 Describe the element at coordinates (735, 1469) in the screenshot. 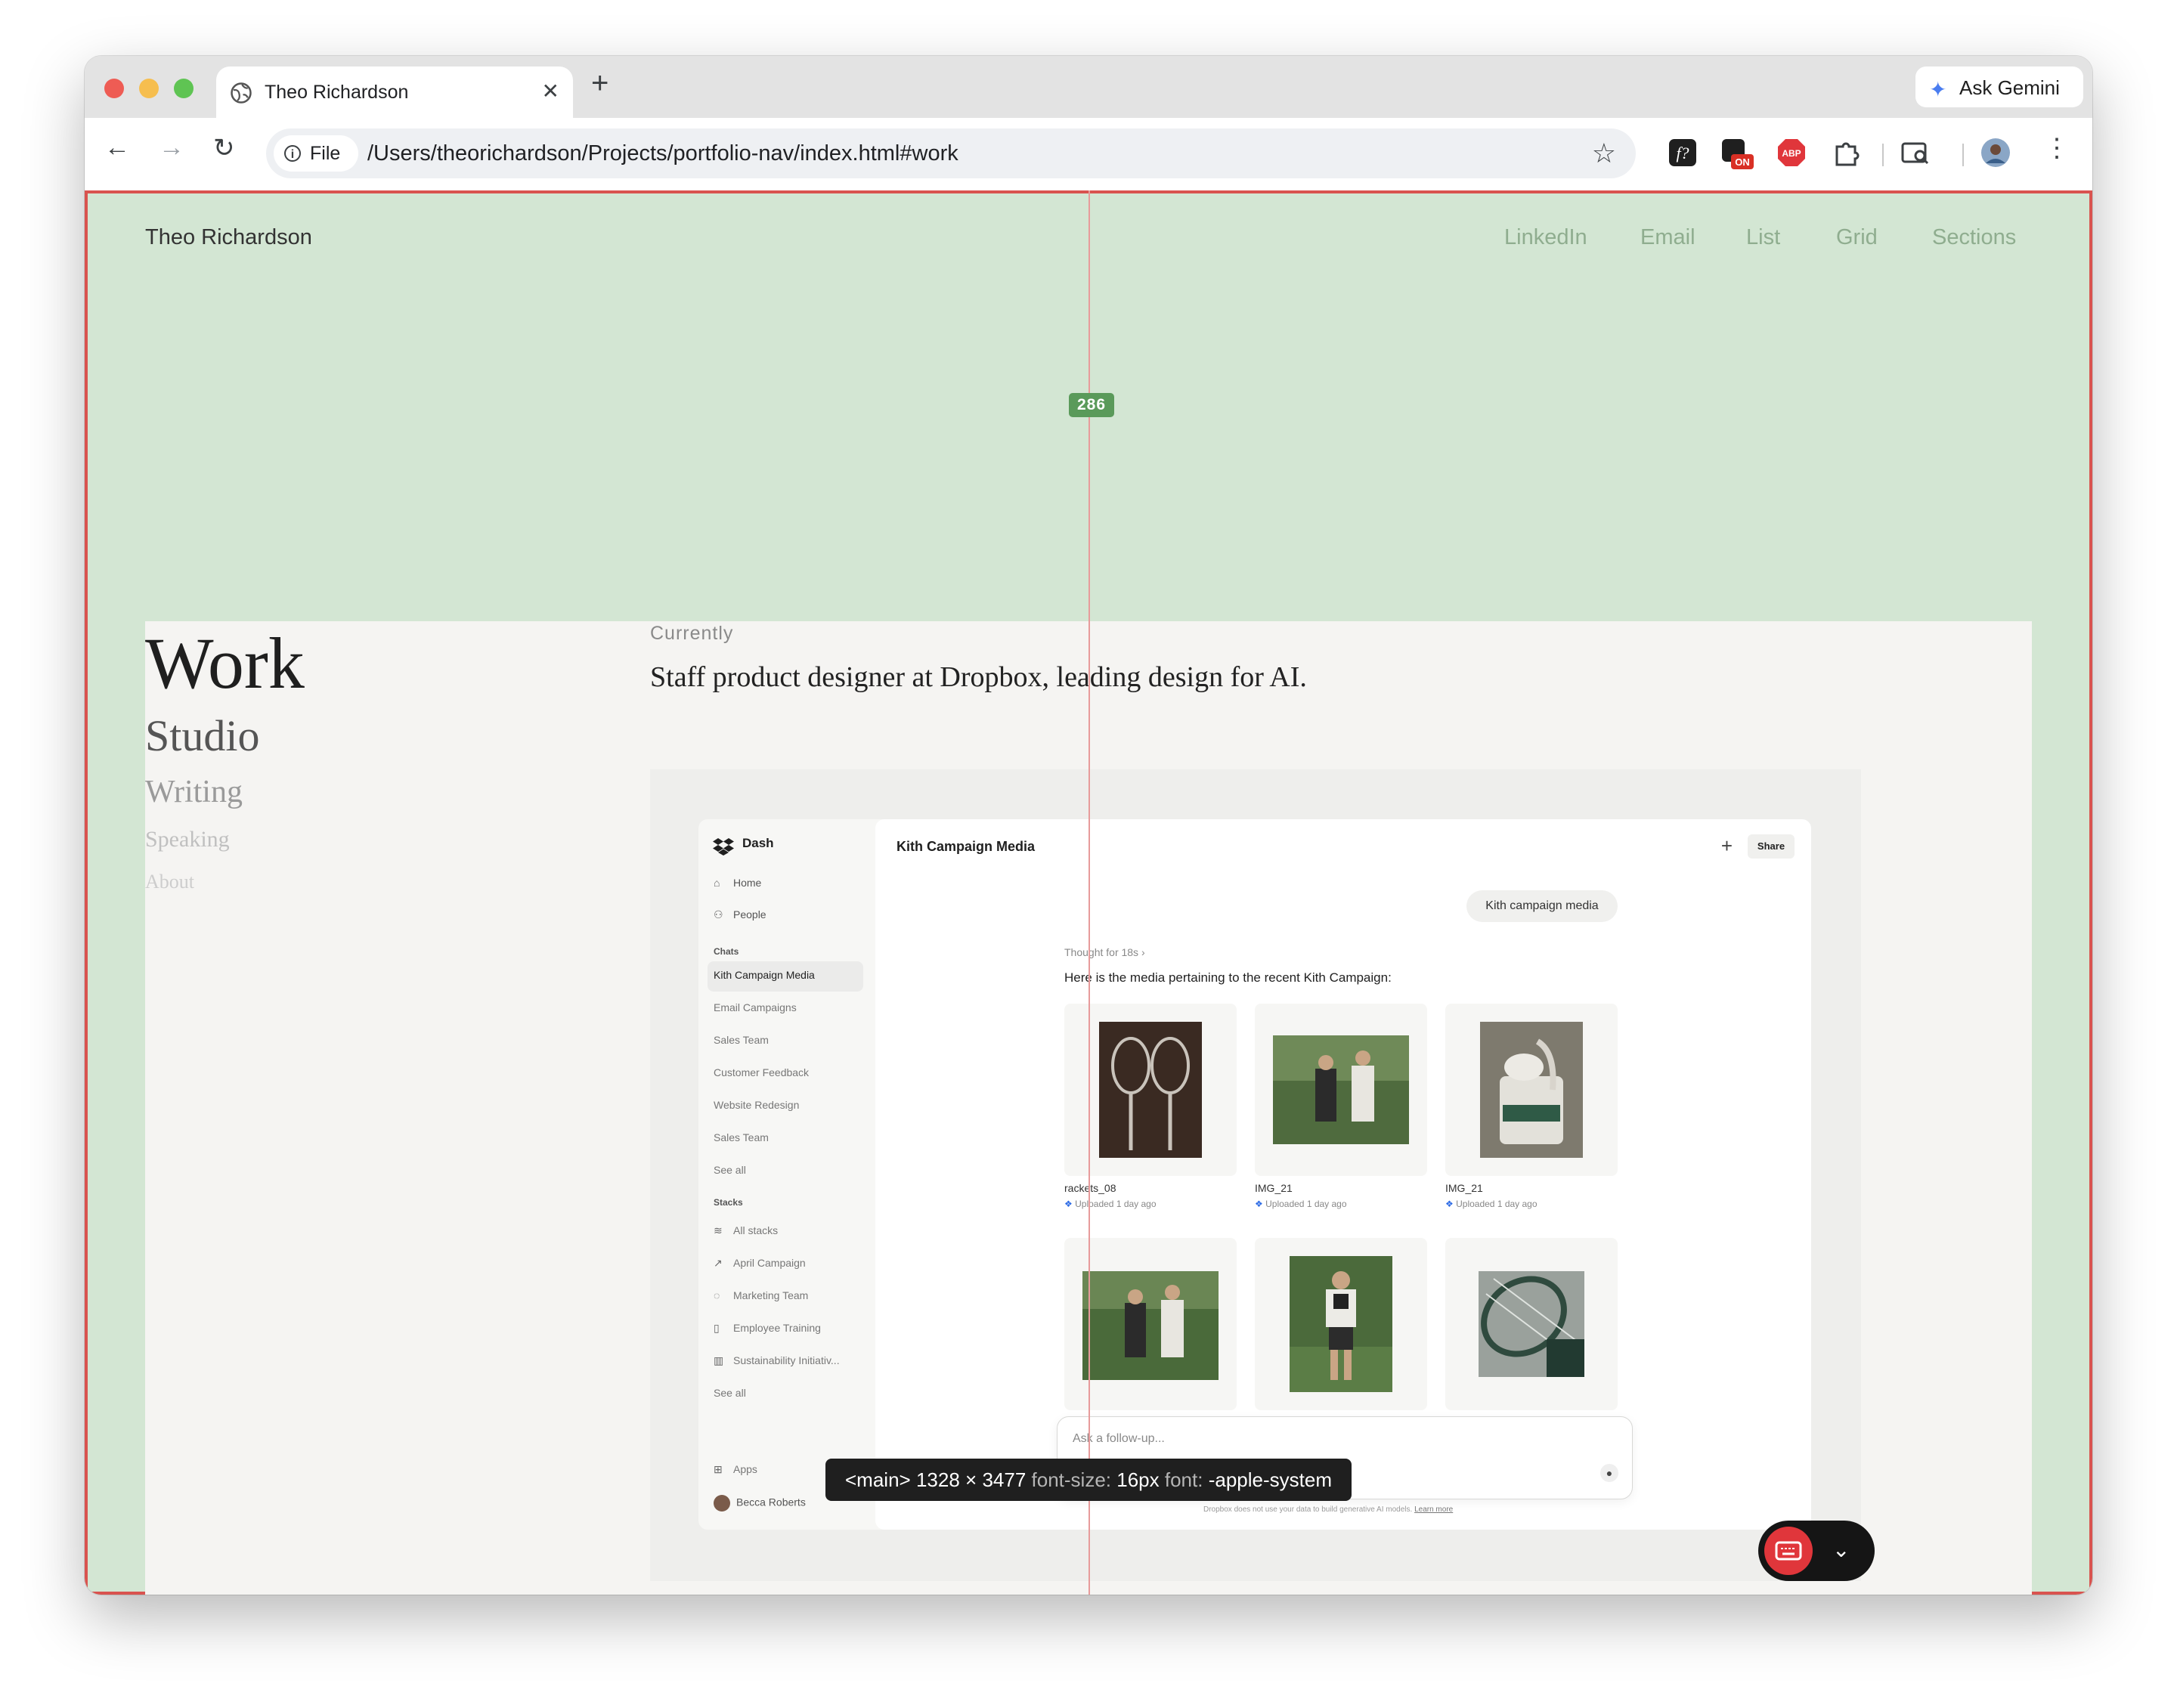

I see `apps-item: ⊞ Apps` at that location.